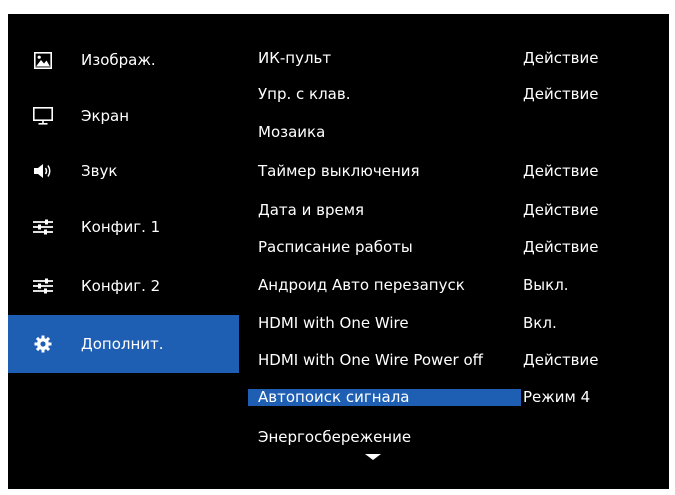  I want to click on setting-label: HDMI with One Wire, so click(333, 323).